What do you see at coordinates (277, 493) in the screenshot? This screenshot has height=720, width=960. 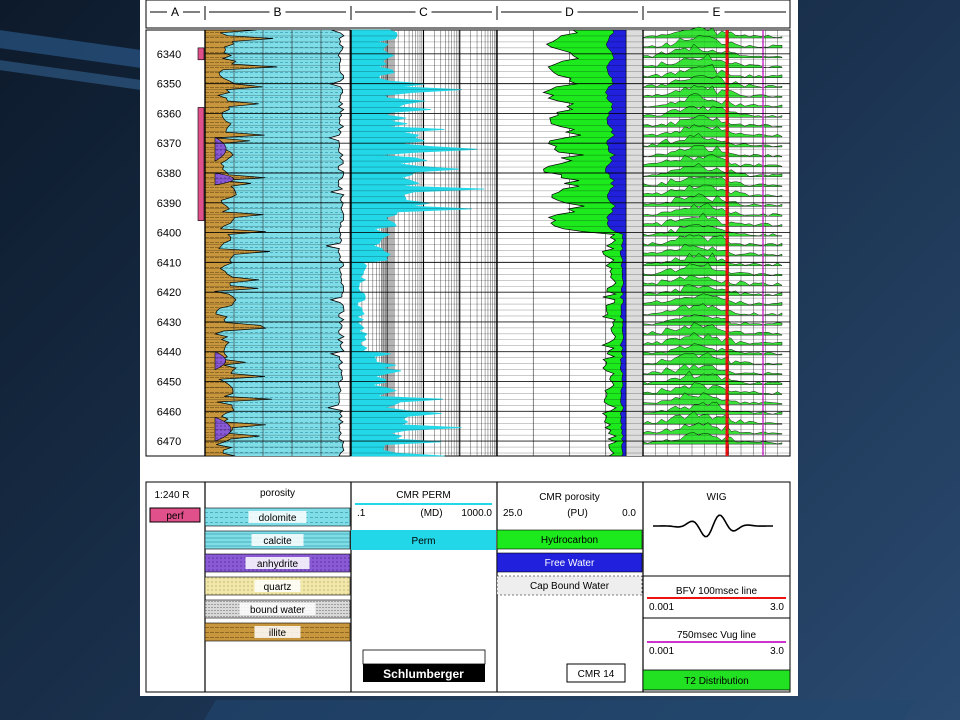 I see `porosity-title: porosity` at bounding box center [277, 493].